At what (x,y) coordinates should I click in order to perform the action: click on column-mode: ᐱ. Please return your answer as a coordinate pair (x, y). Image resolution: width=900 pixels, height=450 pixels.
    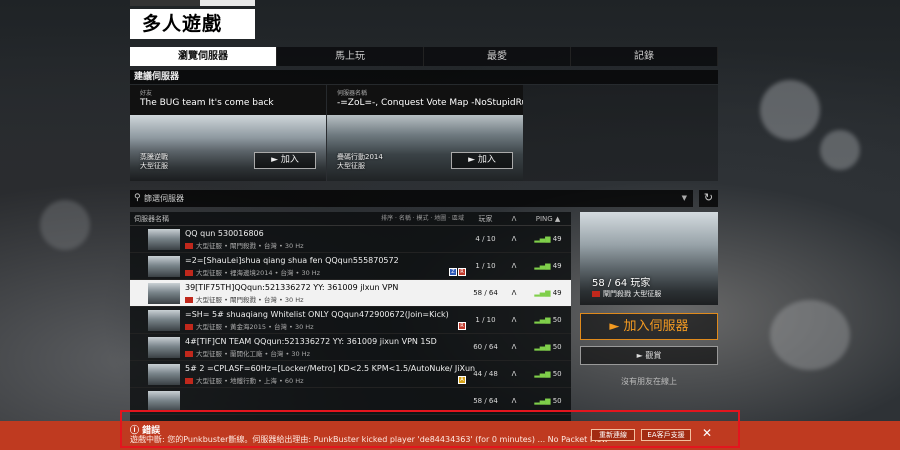
    Looking at the image, I should click on (514, 218).